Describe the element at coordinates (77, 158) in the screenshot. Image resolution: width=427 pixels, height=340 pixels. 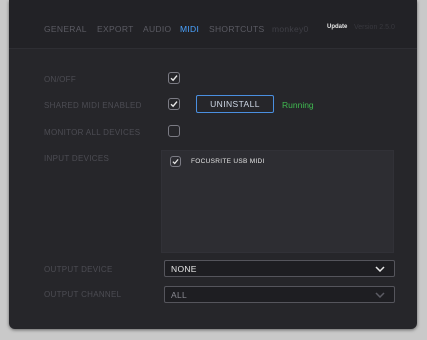
I see `input-devices-label: INPUT DEVICES` at that location.